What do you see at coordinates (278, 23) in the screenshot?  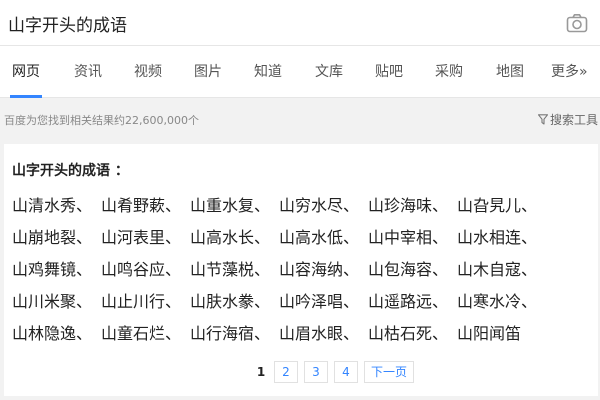 I see `search-input` at bounding box center [278, 23].